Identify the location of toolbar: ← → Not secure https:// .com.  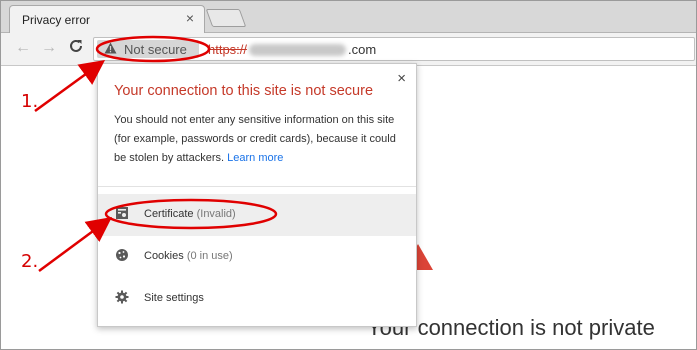
(348, 49).